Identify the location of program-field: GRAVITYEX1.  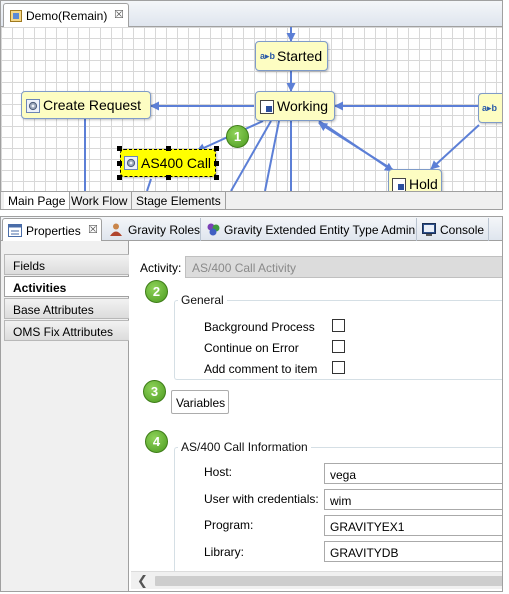
(413, 525).